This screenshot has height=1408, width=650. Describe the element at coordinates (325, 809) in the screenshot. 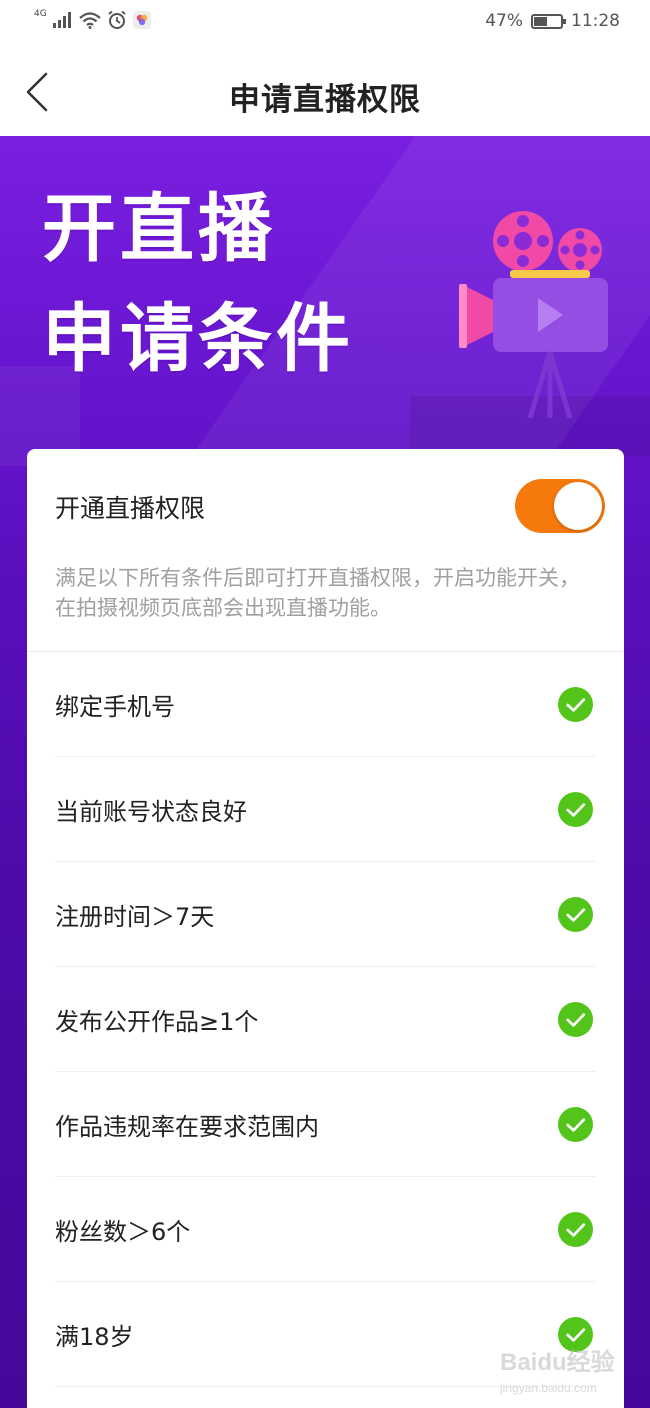

I see `condition-item: 当前账号状态良好` at that location.